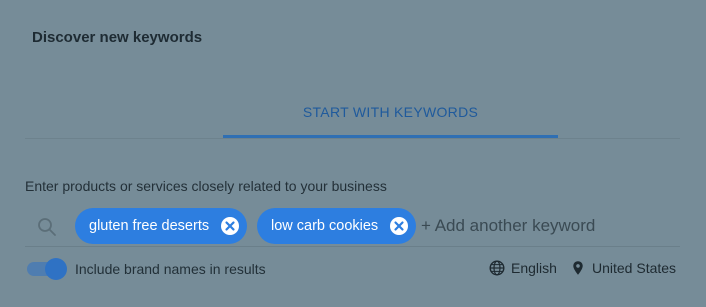  I want to click on language-selector: English, so click(523, 268).